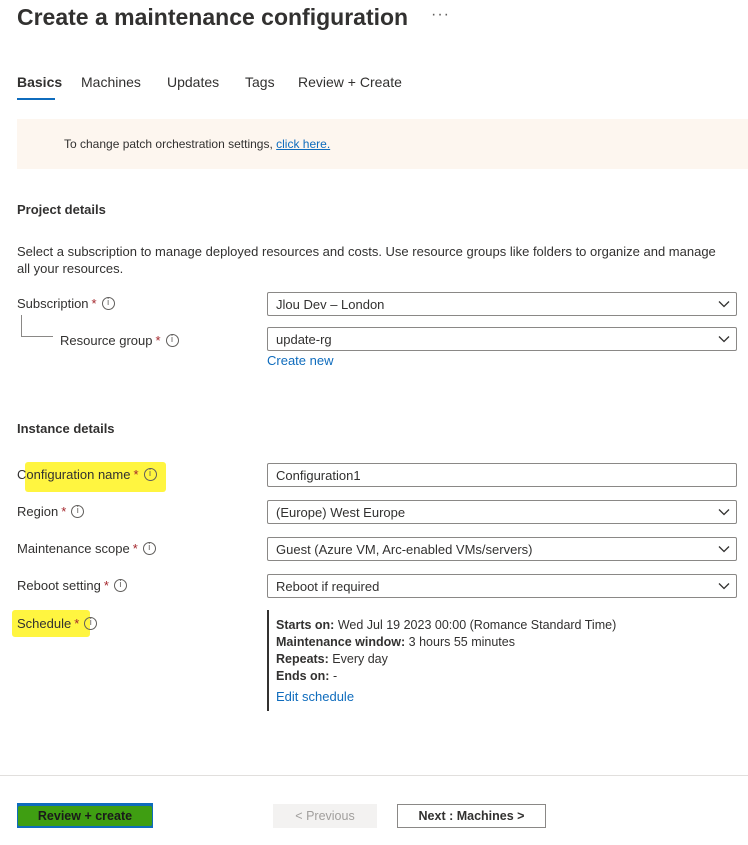 This screenshot has width=748, height=845. I want to click on region-value: (Europe) West Europe, so click(341, 512).